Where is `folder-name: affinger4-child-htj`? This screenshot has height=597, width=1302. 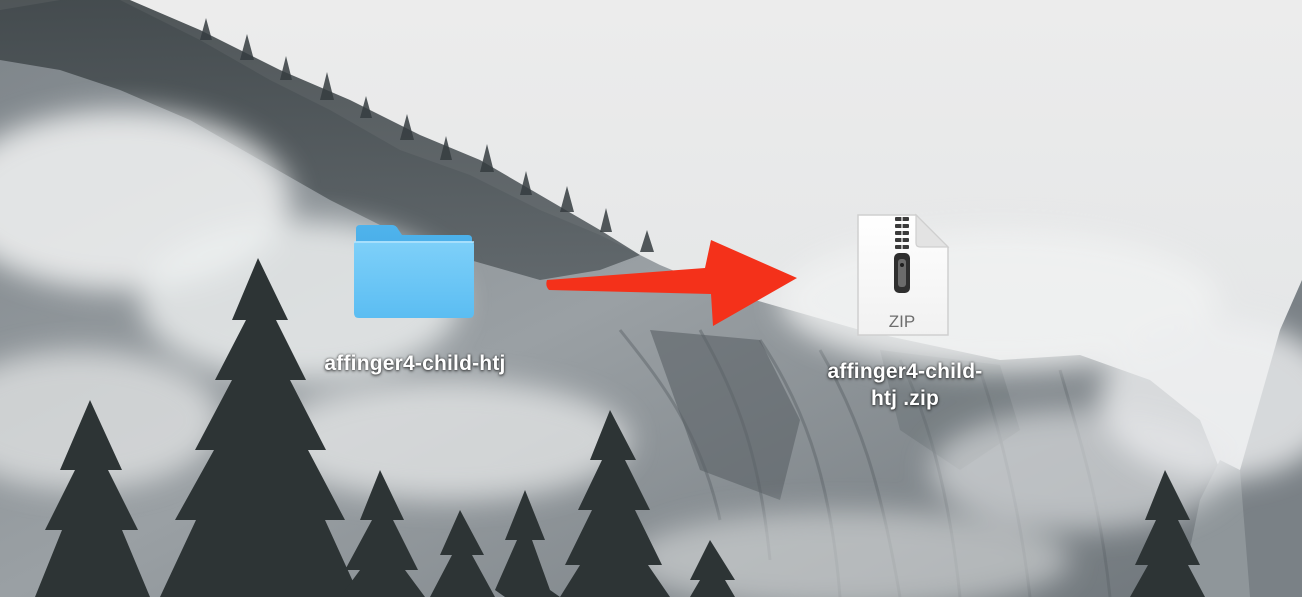 folder-name: affinger4-child-htj is located at coordinates (415, 363).